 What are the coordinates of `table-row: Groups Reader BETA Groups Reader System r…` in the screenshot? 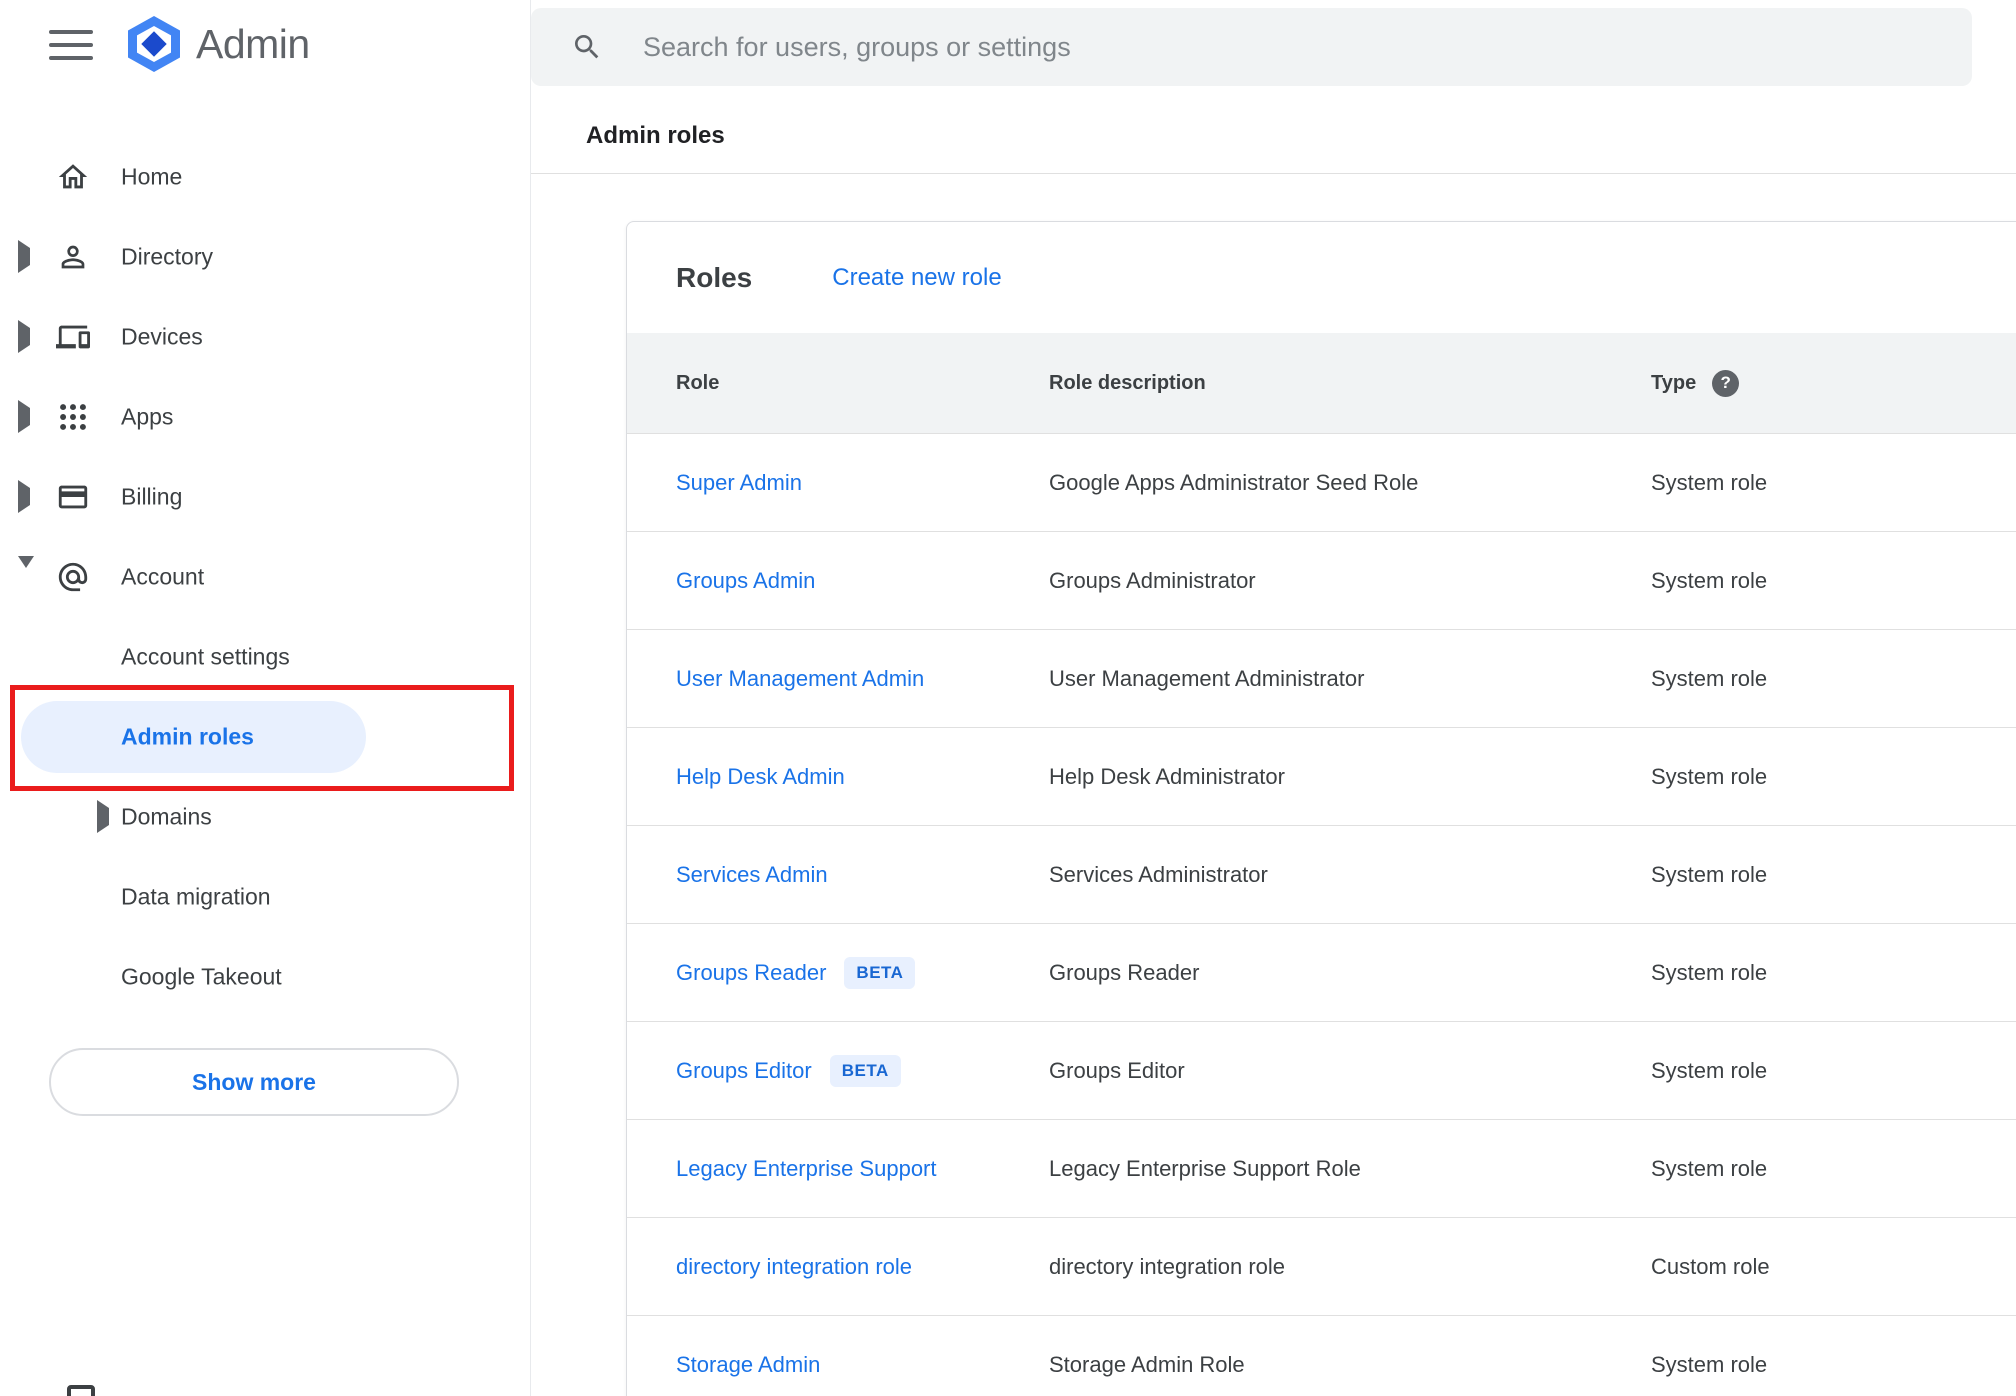 It's located at (1321, 973).